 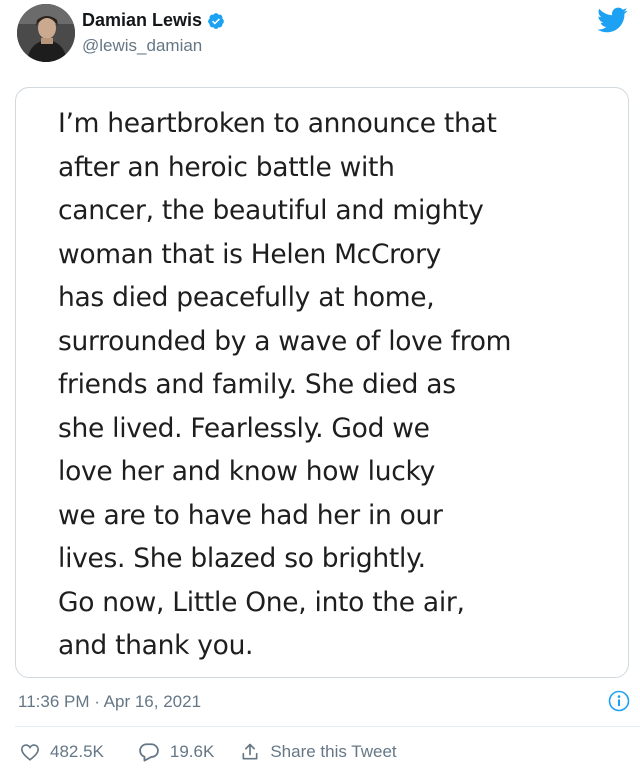 I want to click on info-icon, so click(x=619, y=701).